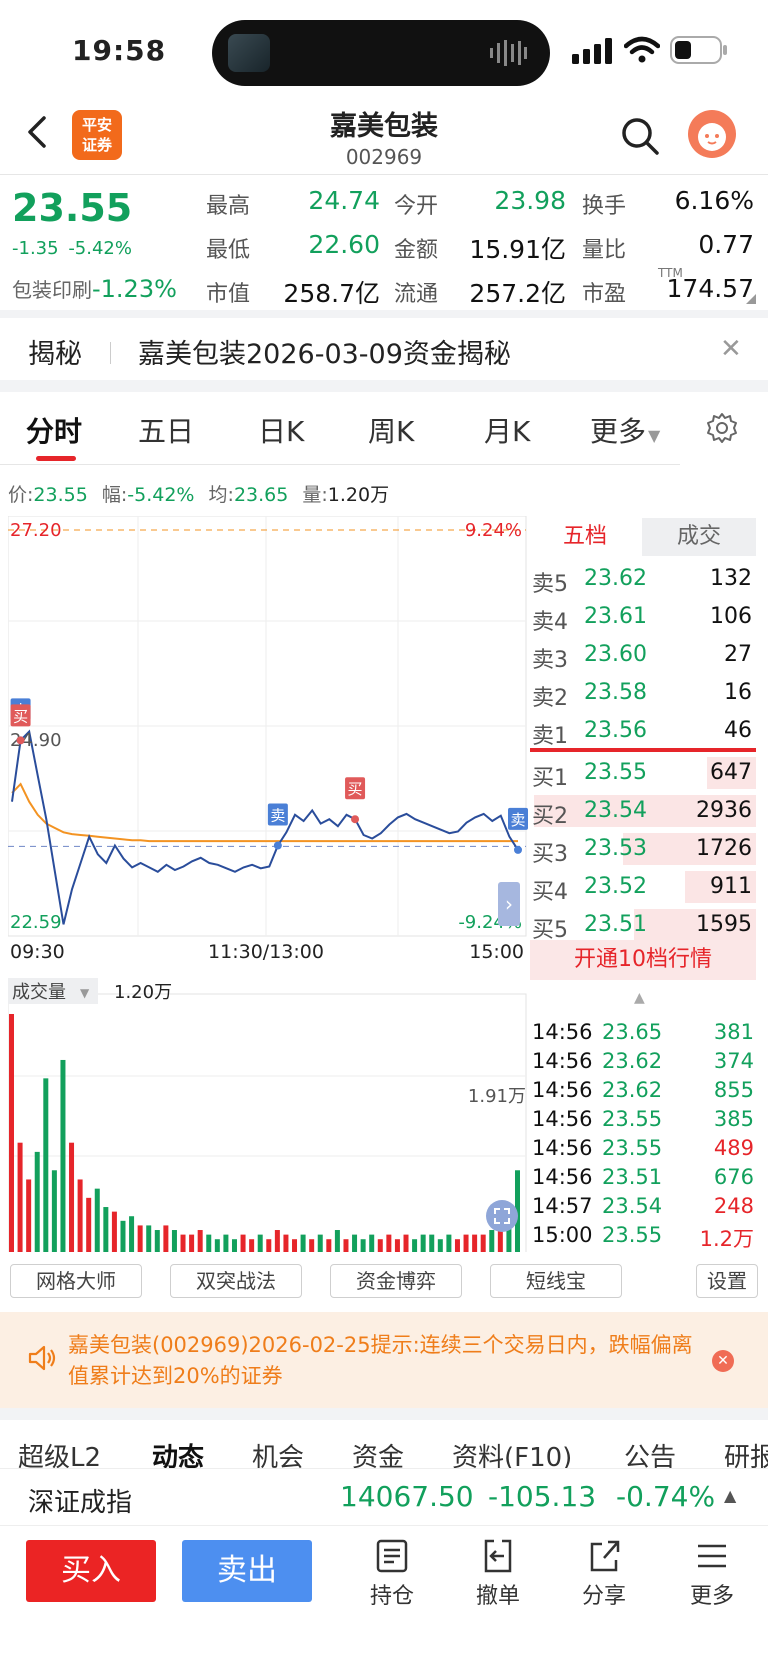  What do you see at coordinates (392, 1574) in the screenshot?
I see `position-button: 持仓` at bounding box center [392, 1574].